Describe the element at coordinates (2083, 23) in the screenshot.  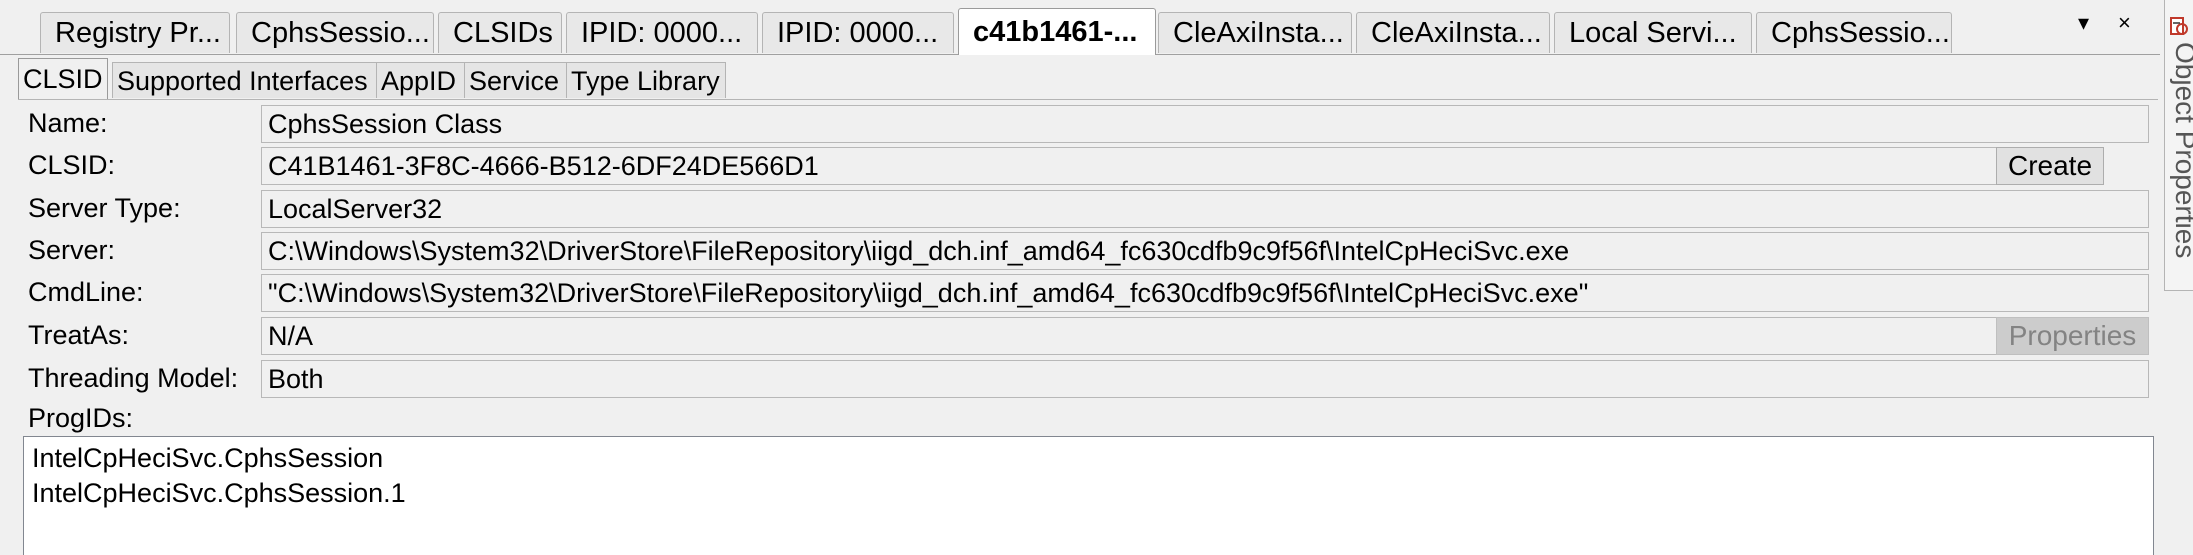
I see `tab-list-dropdown-icon: ▾` at that location.